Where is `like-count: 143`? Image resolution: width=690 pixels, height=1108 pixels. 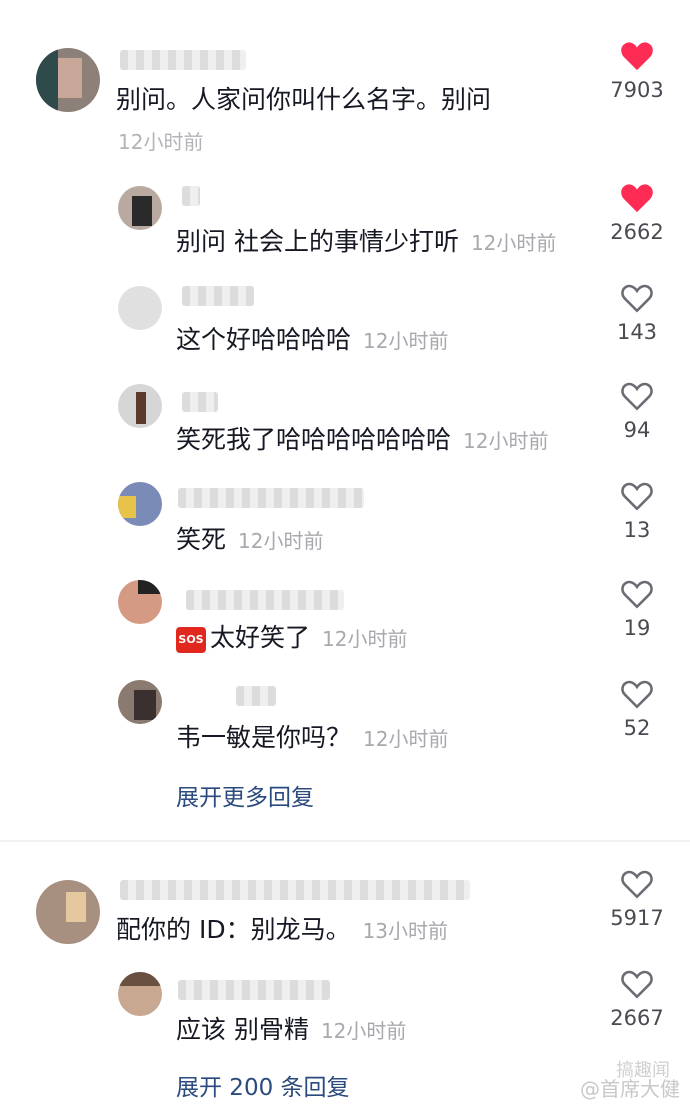
like-count: 143 is located at coordinates (637, 332).